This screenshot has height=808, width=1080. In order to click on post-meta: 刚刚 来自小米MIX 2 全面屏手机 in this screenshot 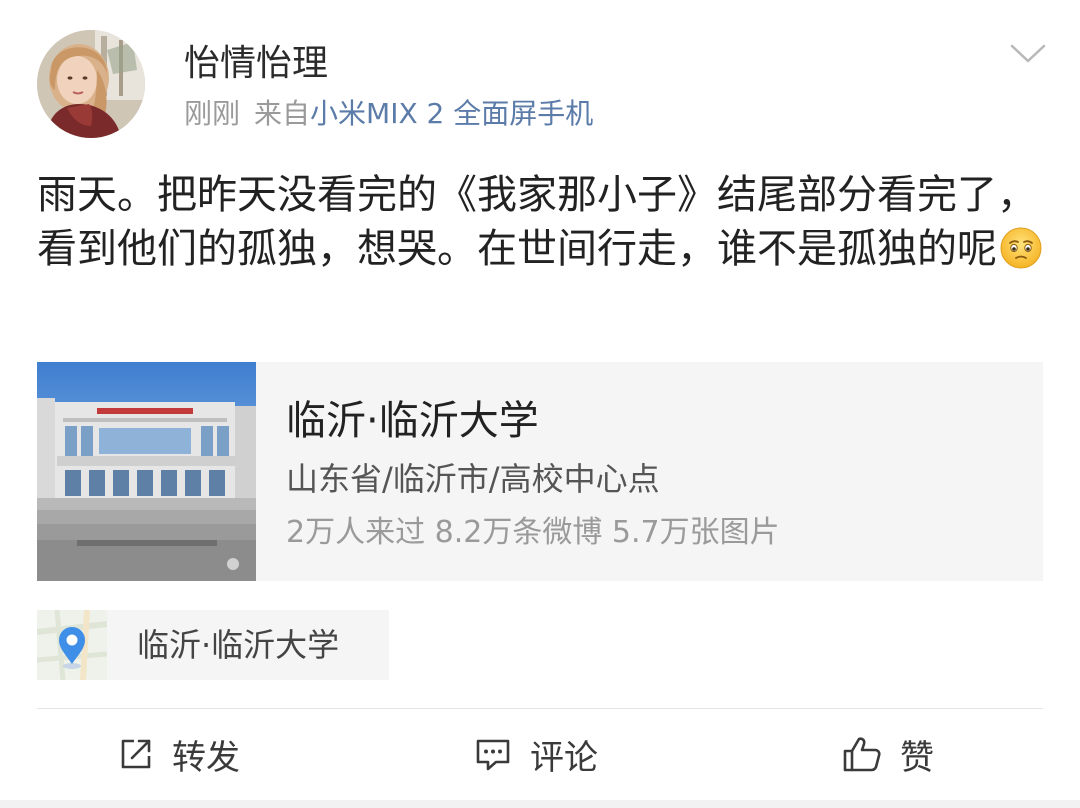, I will do `click(388, 114)`.